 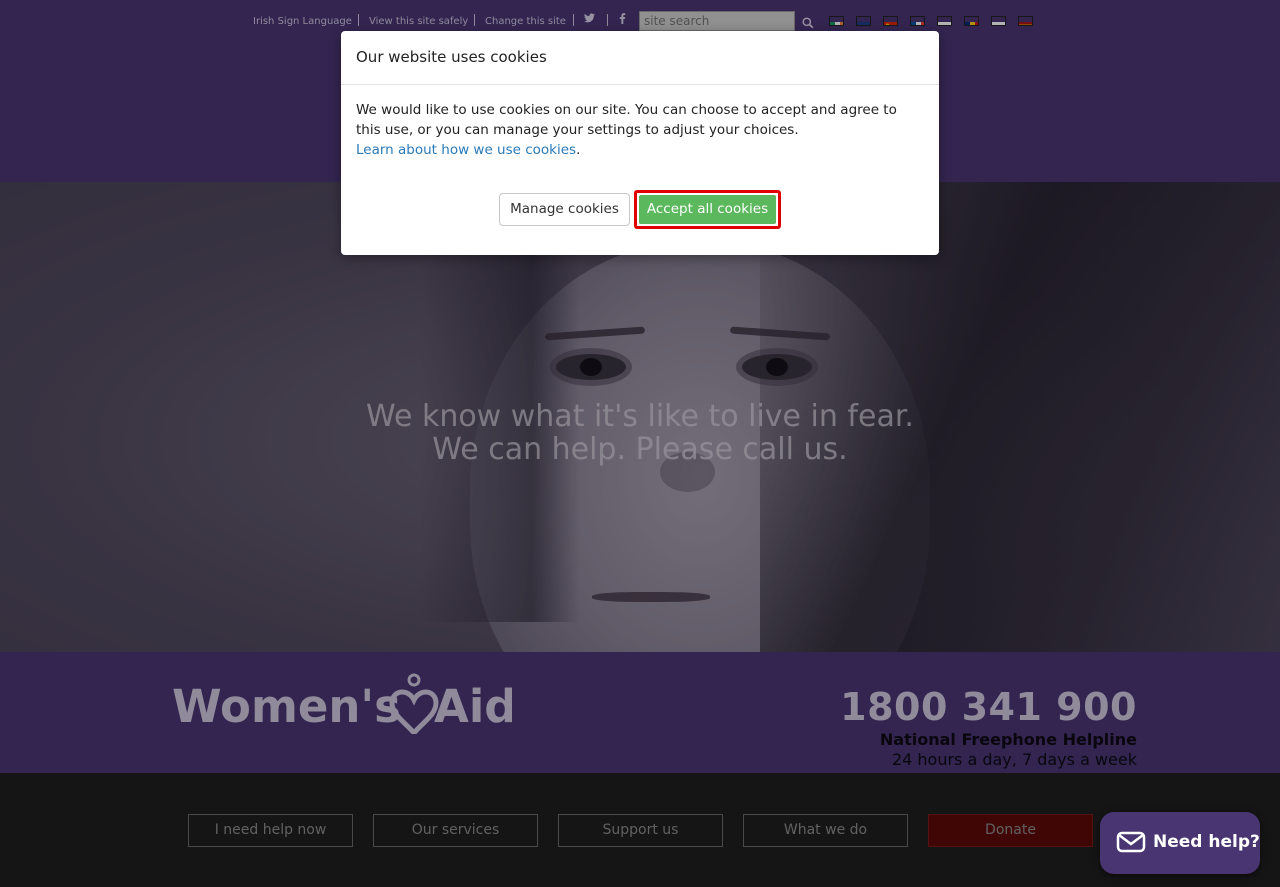 I want to click on accept-button-highlight: Accept all cookies, so click(x=707, y=209).